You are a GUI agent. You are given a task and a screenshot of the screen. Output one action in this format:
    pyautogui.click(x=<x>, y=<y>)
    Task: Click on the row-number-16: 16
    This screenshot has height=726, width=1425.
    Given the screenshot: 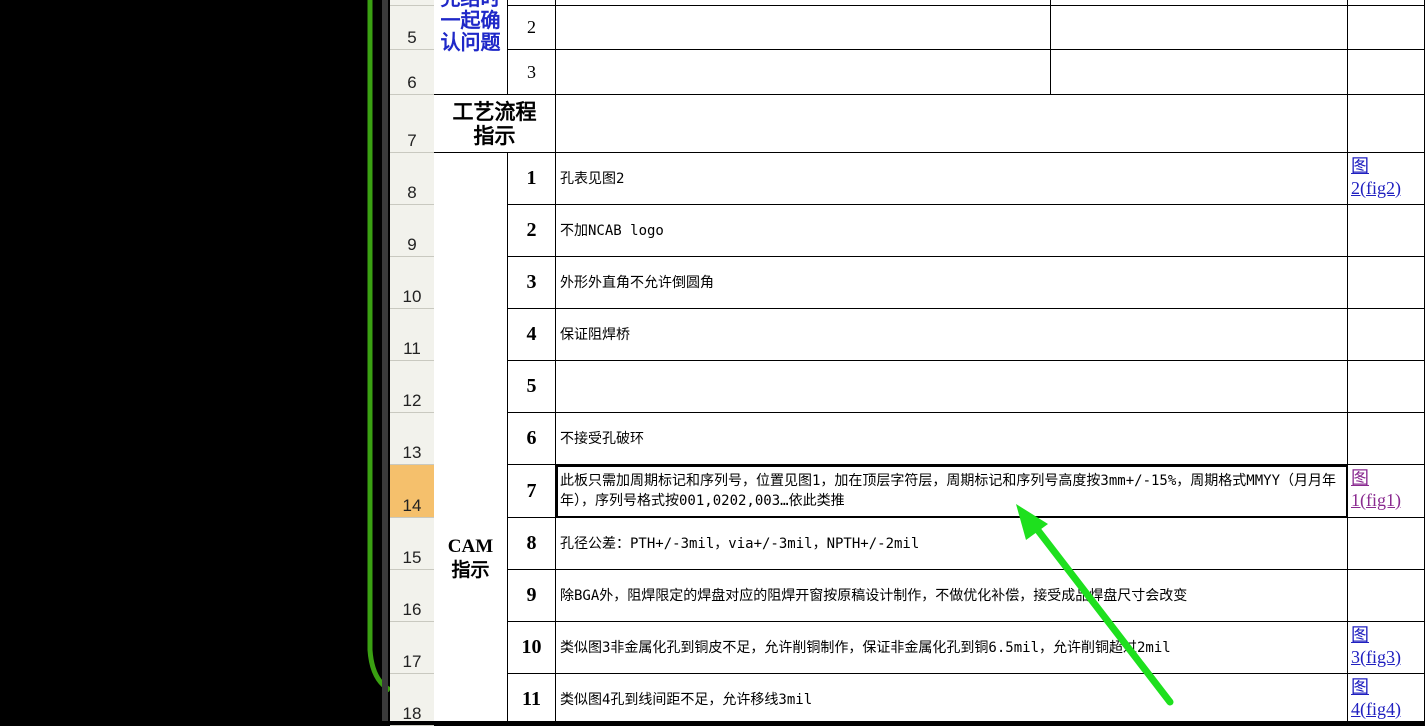 What is the action you would take?
    pyautogui.click(x=412, y=596)
    